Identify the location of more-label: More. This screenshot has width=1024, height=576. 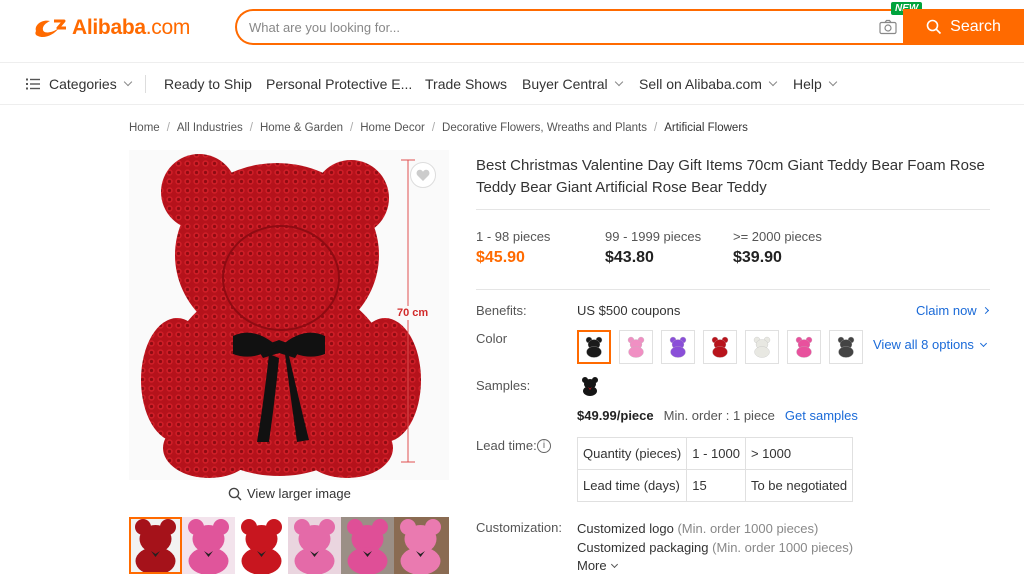
(592, 565).